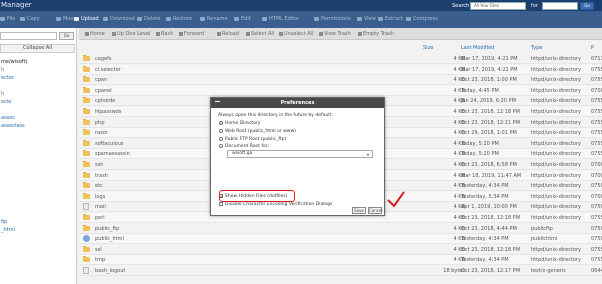 Image resolution: width=602 pixels, height=284 pixels. I want to click on back-button: Back, so click(164, 34).